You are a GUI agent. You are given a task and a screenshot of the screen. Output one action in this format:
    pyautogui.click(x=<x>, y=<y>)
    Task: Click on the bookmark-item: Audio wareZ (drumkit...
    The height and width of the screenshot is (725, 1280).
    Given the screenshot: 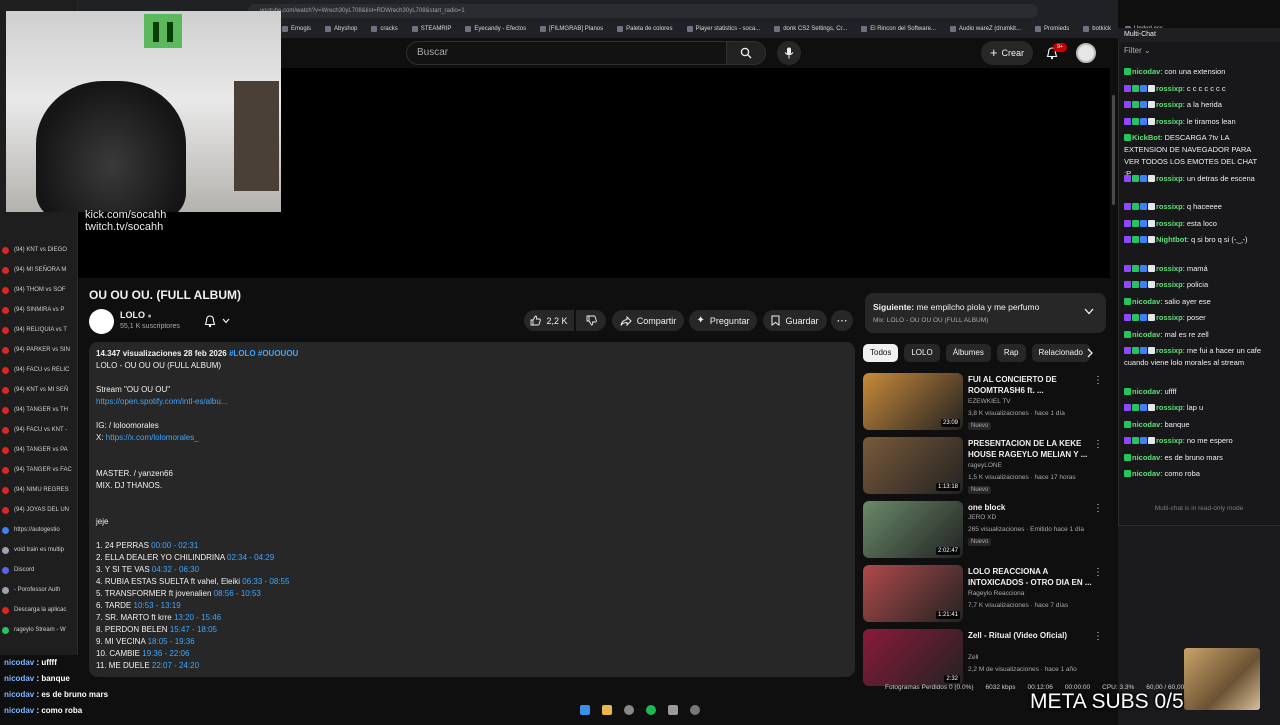 What is the action you would take?
    pyautogui.click(x=985, y=29)
    